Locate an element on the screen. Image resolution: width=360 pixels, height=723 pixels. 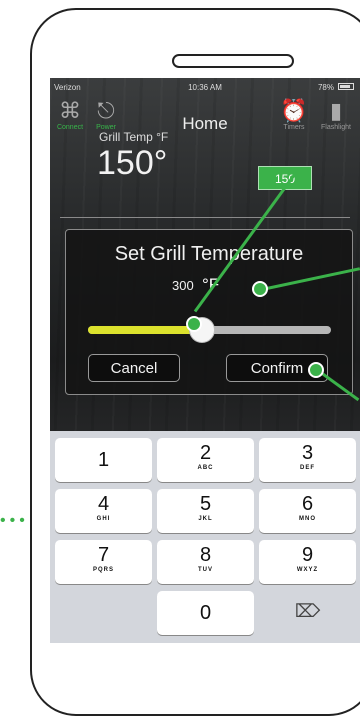
key-digit: 8 is located at coordinates (205, 555).